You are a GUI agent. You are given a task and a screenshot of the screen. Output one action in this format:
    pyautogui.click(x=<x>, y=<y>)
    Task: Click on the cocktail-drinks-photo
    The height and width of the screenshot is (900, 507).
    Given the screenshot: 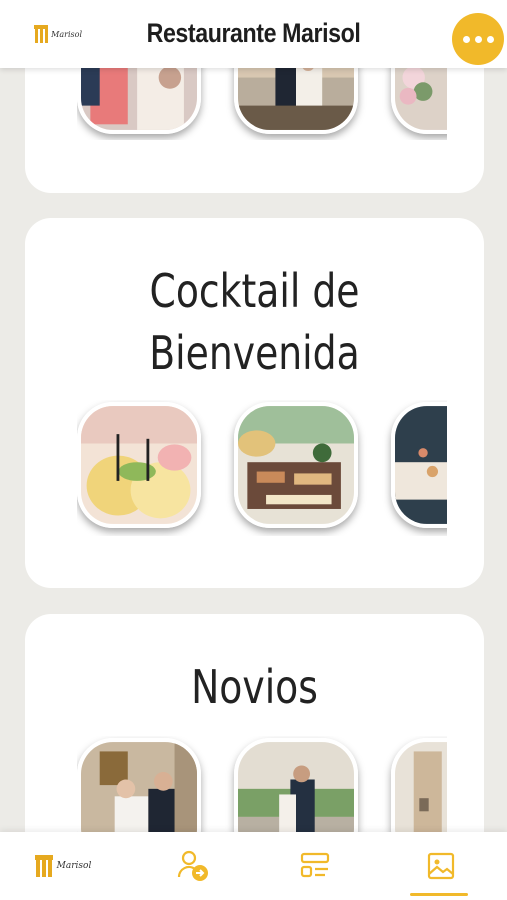 What is the action you would take?
    pyautogui.click(x=139, y=465)
    